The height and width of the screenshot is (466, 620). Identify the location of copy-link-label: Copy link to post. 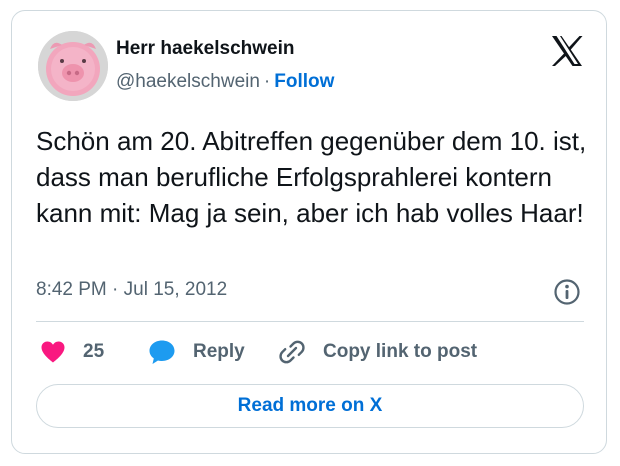
(400, 351).